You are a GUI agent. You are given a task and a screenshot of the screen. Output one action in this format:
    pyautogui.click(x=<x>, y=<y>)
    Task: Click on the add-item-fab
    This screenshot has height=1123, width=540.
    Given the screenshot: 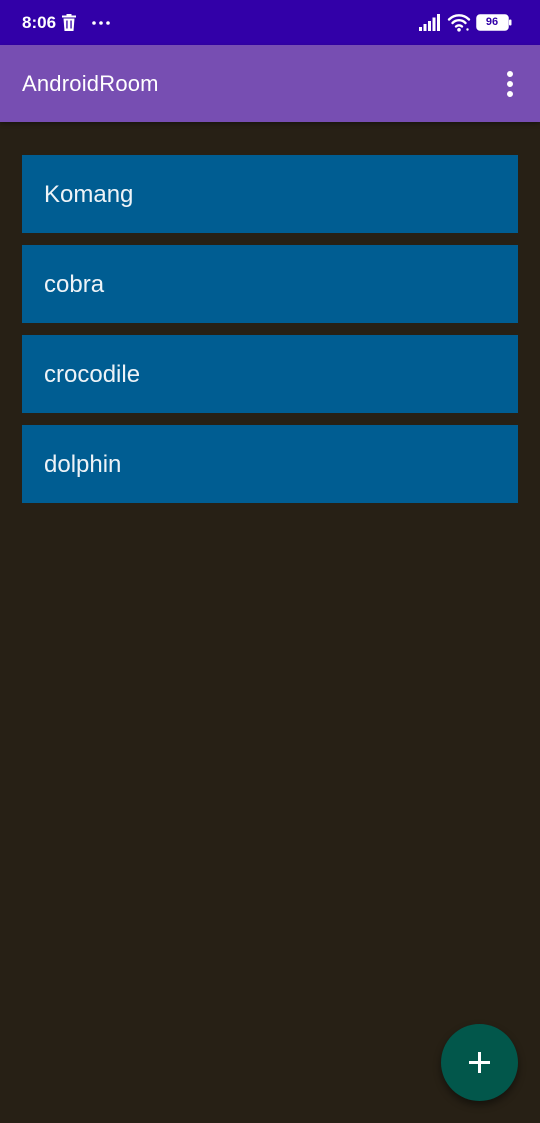 What is the action you would take?
    pyautogui.click(x=479, y=1062)
    